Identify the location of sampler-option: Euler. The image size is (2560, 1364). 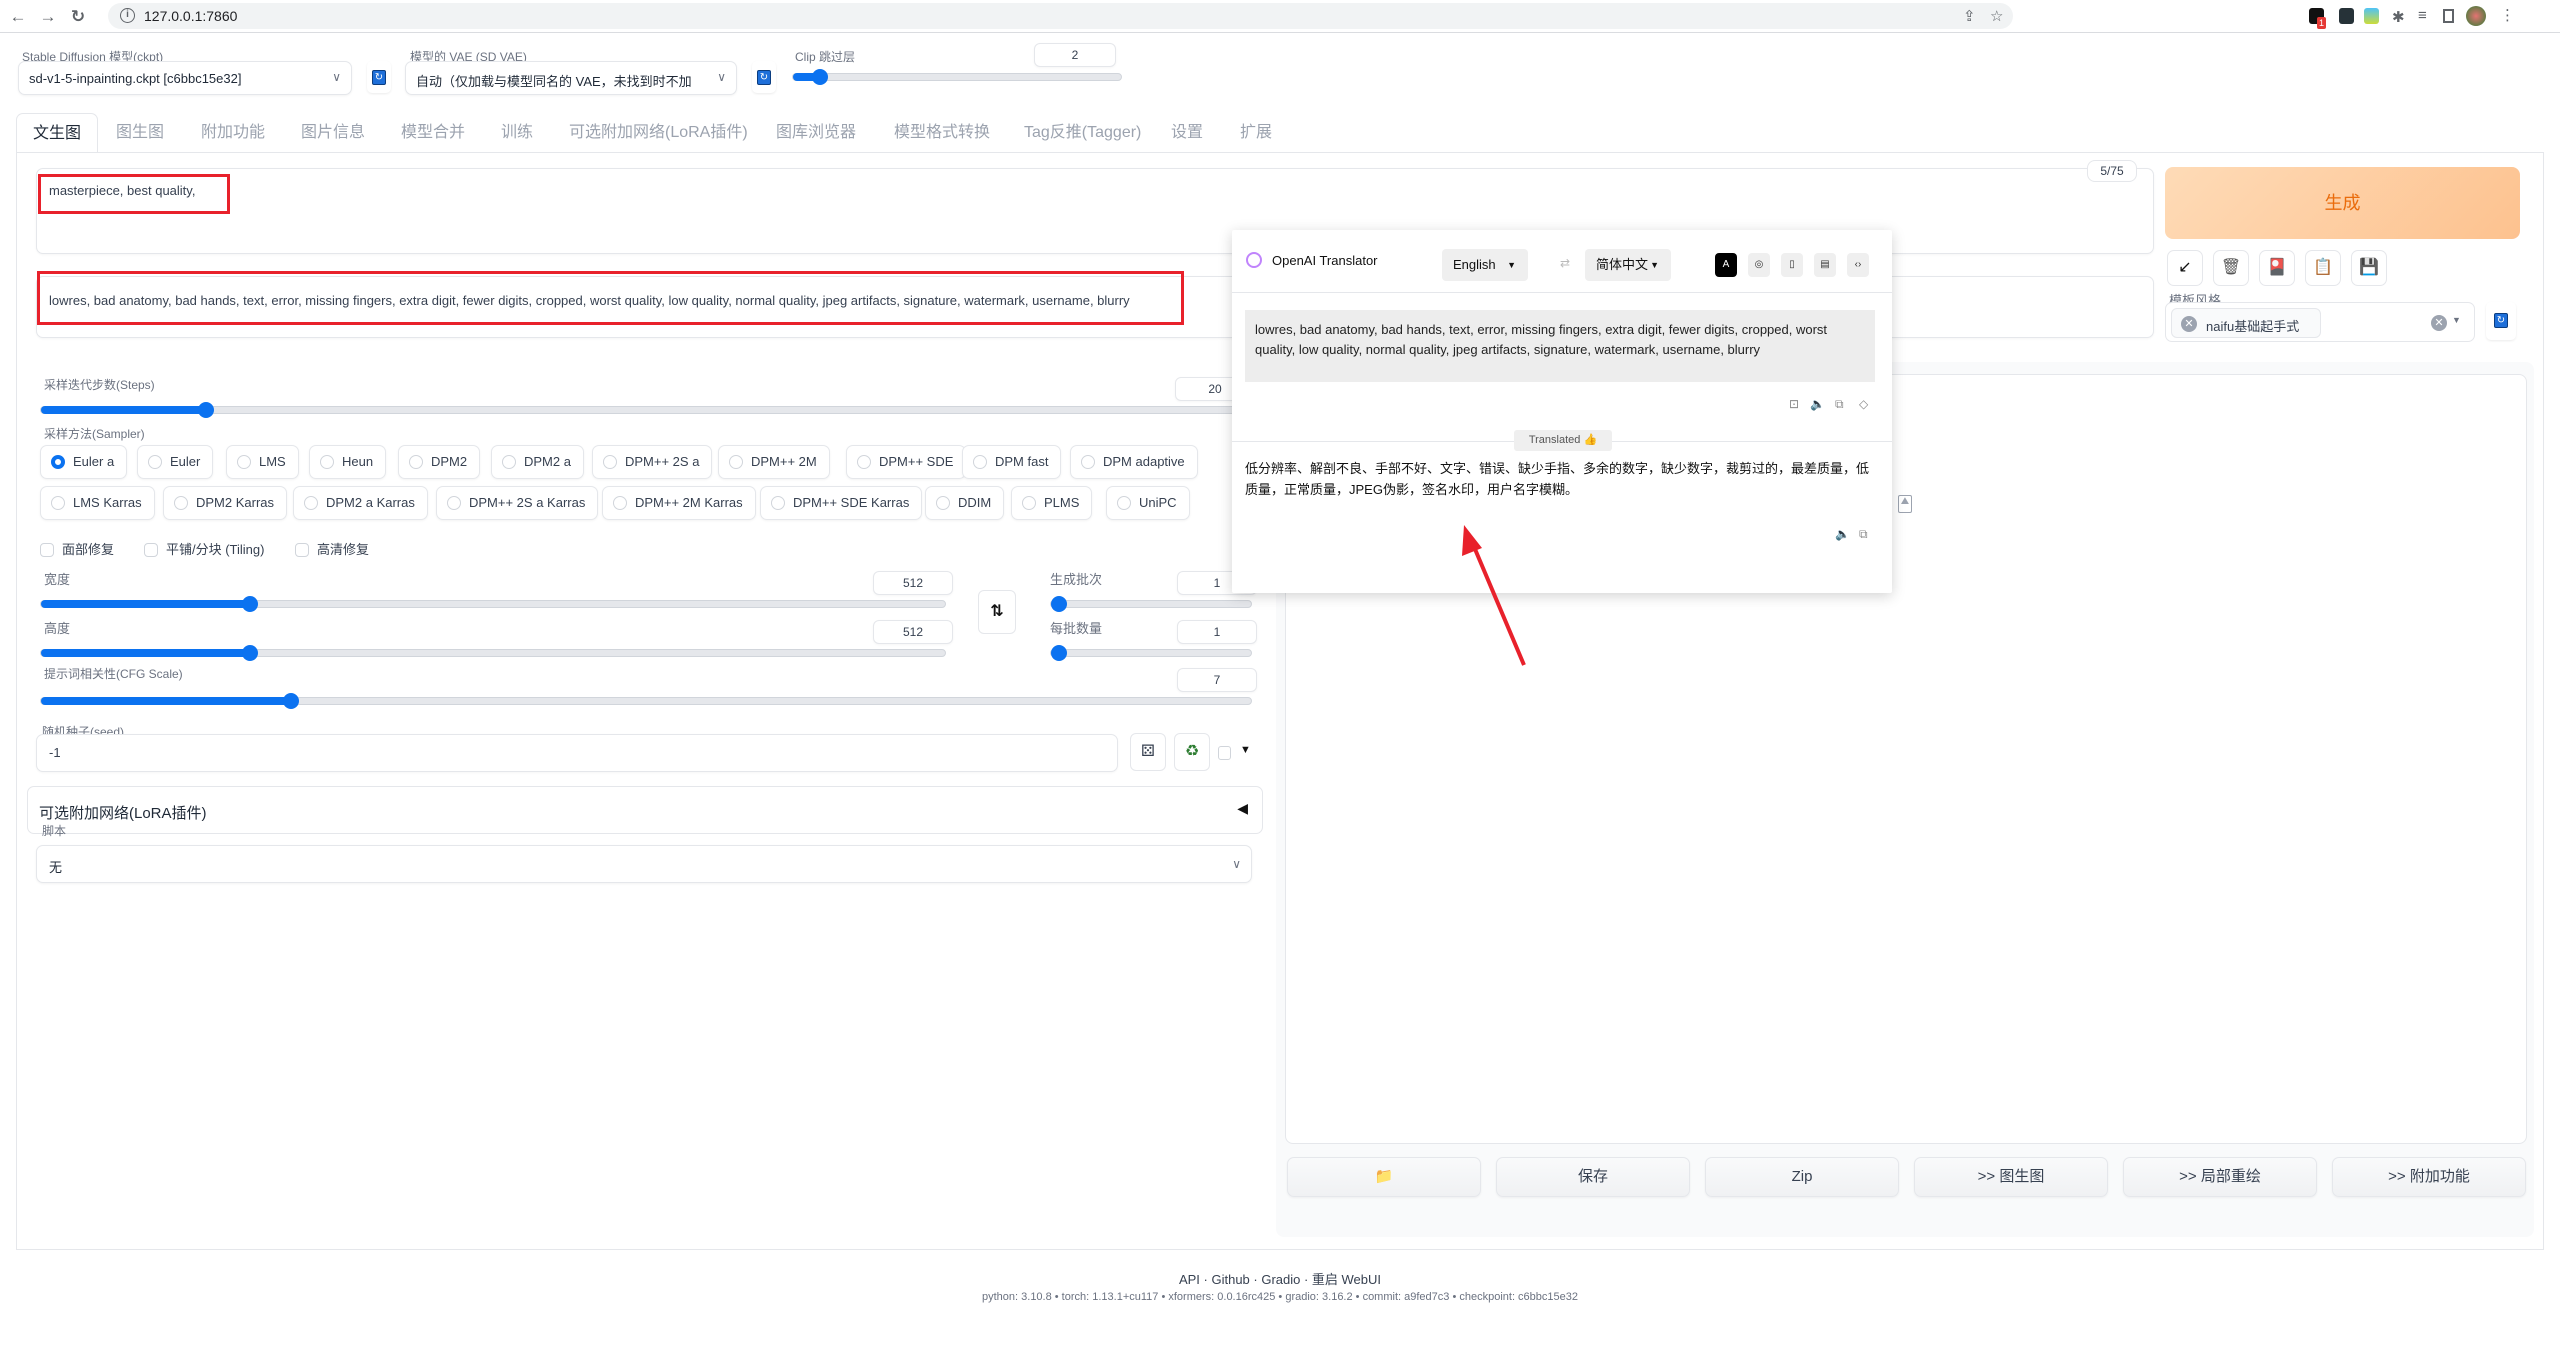
(175, 462).